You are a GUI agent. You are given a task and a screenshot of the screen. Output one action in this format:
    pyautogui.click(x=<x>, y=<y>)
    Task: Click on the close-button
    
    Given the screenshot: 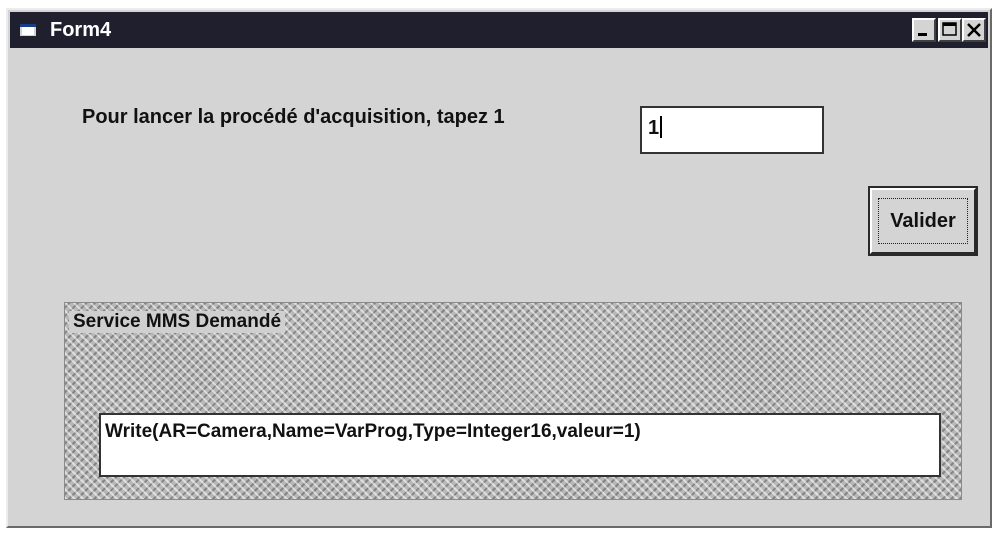 What is the action you would take?
    pyautogui.click(x=974, y=30)
    